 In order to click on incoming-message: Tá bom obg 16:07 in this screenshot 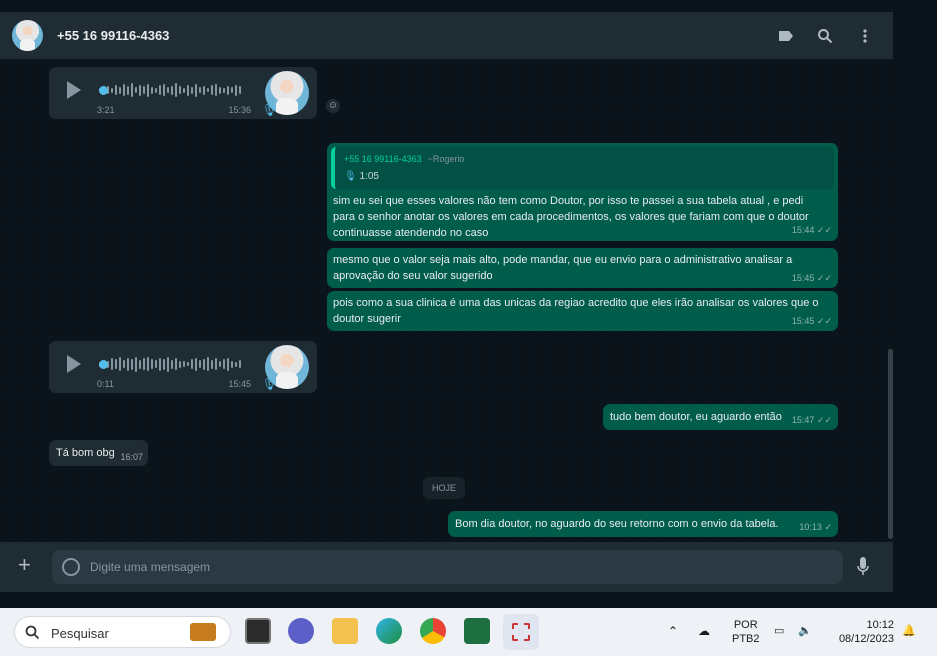, I will do `click(98, 453)`.